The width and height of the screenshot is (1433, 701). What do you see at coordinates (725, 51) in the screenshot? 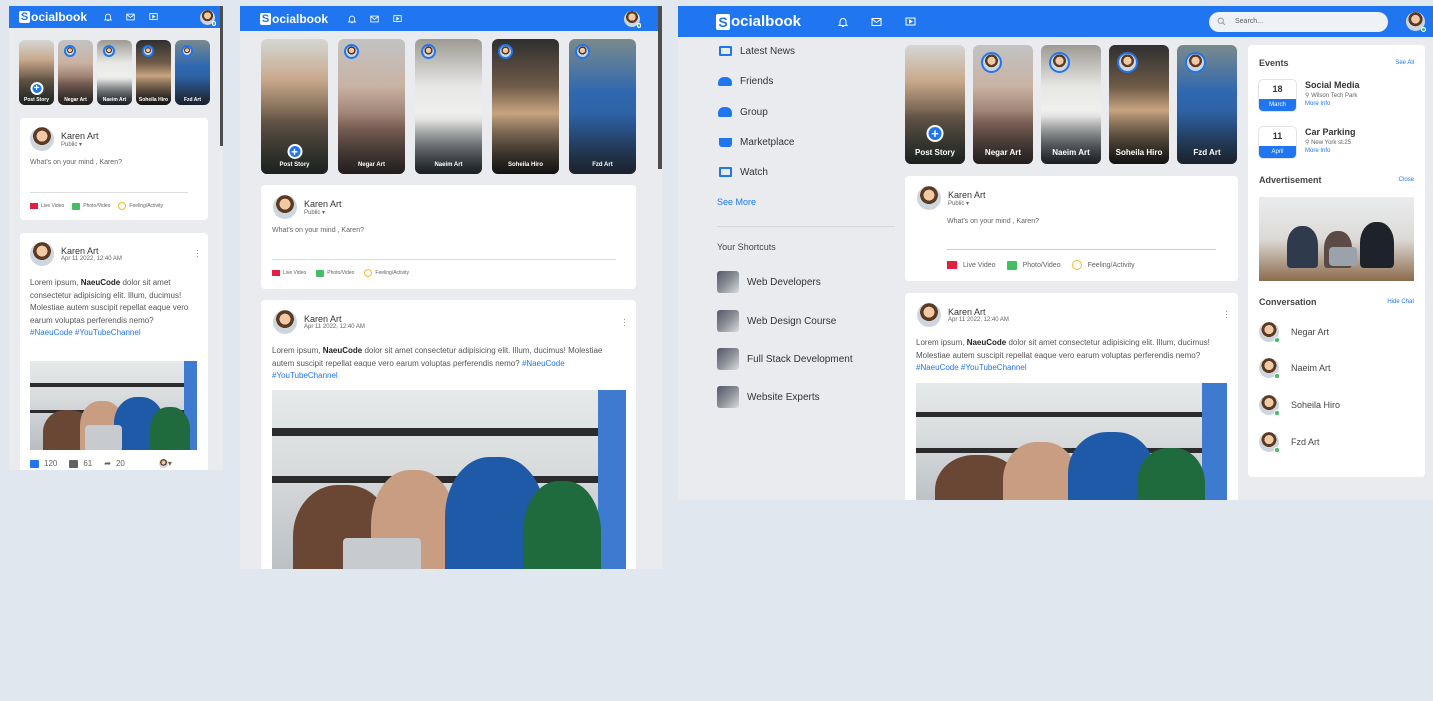
I see `news-icon` at bounding box center [725, 51].